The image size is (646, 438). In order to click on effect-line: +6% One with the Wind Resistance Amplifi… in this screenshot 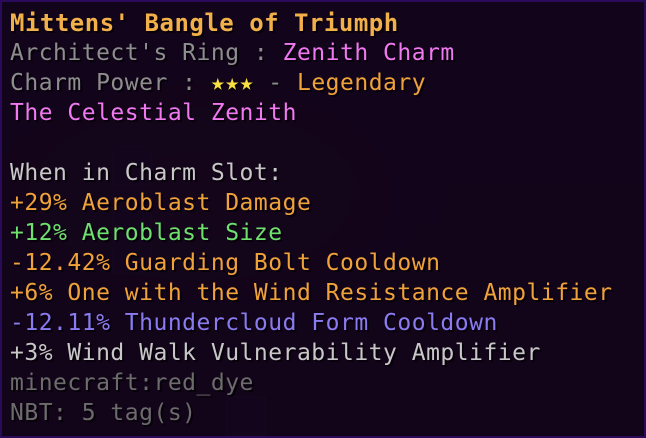, I will do `click(311, 293)`.